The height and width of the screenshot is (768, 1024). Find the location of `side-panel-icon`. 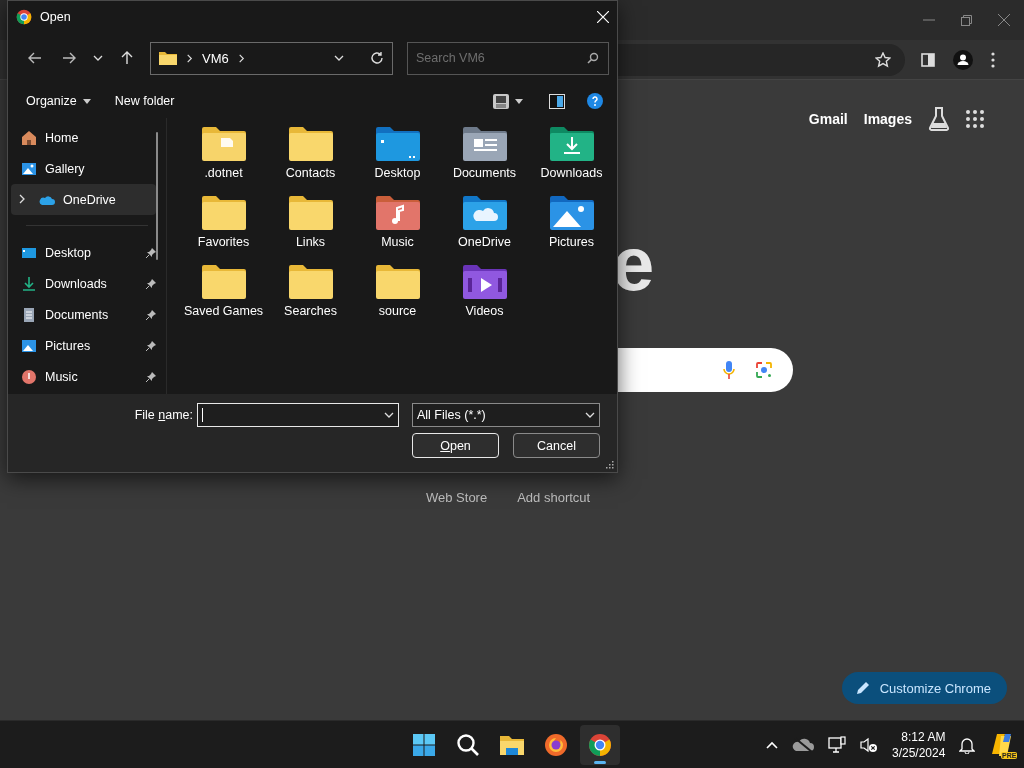

side-panel-icon is located at coordinates (928, 59).